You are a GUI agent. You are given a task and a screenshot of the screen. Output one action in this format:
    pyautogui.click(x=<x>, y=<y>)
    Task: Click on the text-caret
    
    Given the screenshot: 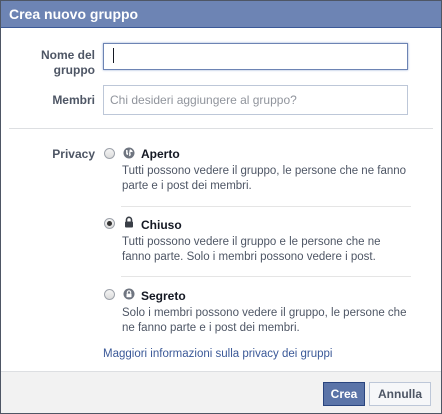 What is the action you would take?
    pyautogui.click(x=113, y=55)
    